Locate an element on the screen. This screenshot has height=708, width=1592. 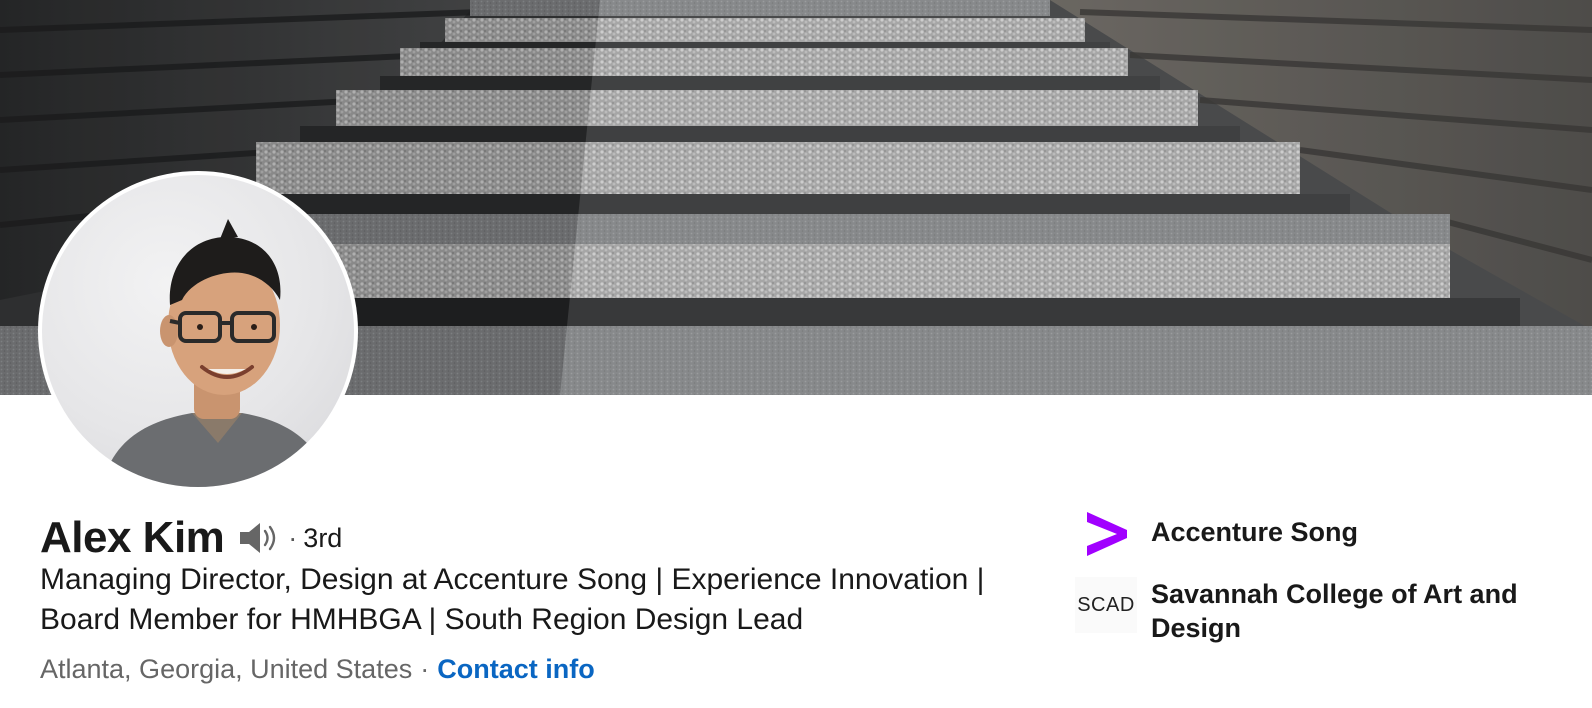
accenture-chevron-icon is located at coordinates (1107, 534).